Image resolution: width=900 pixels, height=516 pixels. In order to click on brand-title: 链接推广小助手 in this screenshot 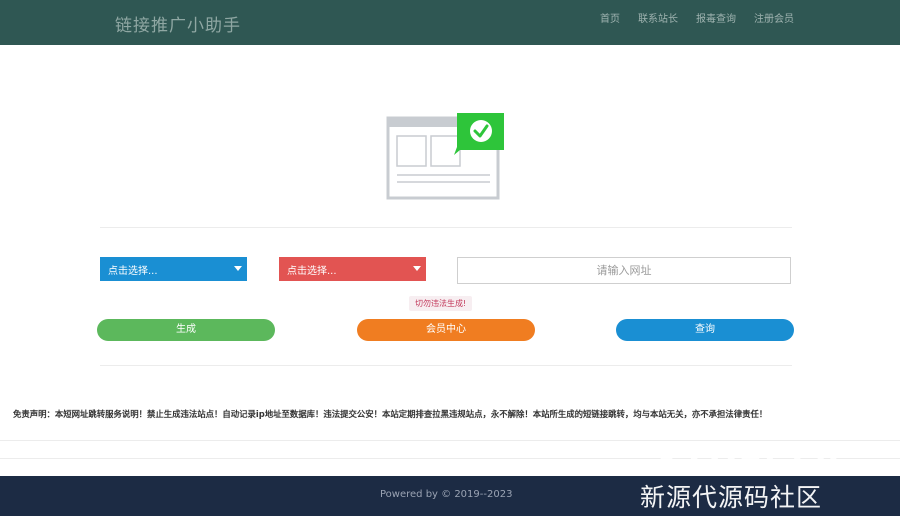, I will do `click(178, 23)`.